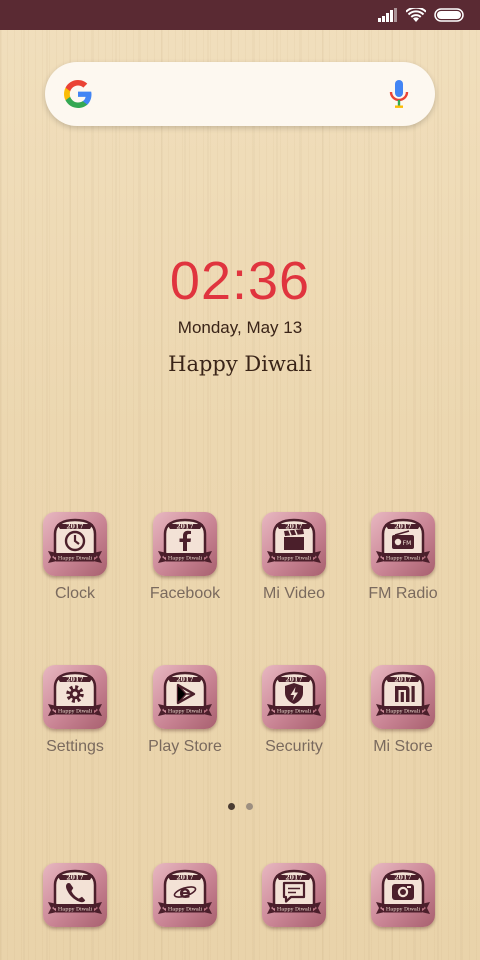 The image size is (480, 960). What do you see at coordinates (240, 15) in the screenshot?
I see `status-bar` at bounding box center [240, 15].